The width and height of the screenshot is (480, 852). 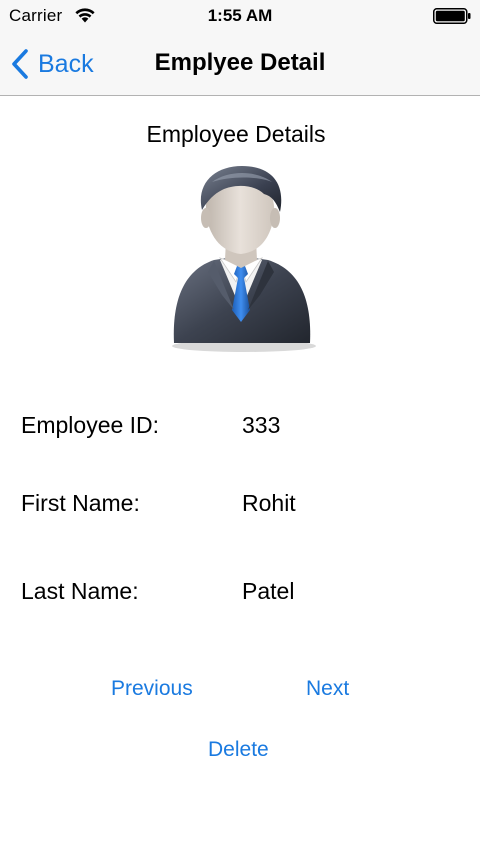 I want to click on employee-id-value: 333, so click(x=261, y=425).